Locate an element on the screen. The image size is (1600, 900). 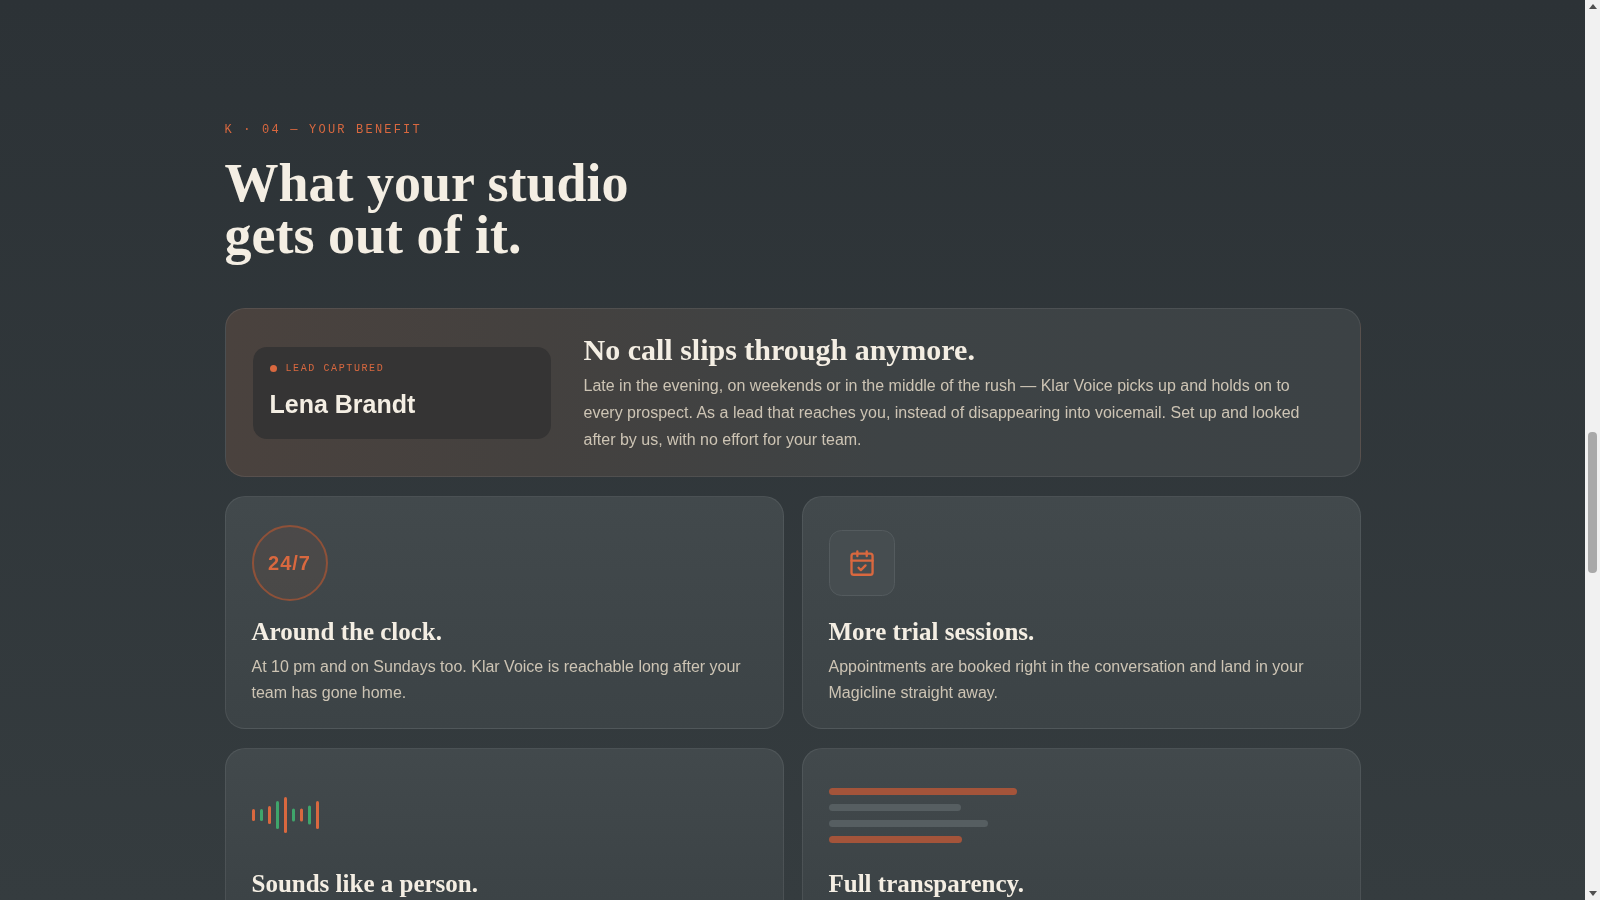
benefit-title: Around the clock. is located at coordinates (347, 632).